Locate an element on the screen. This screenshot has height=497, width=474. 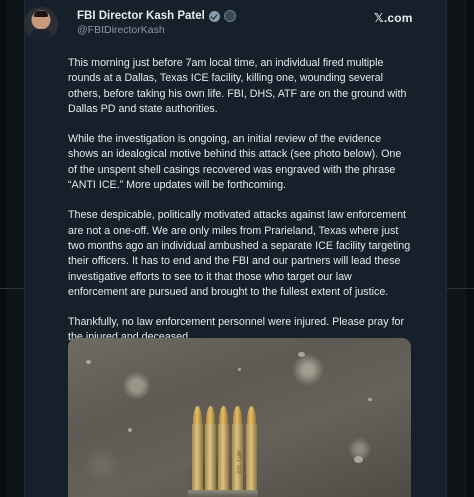
cartridge-engraved: ANTI ICE is located at coordinates (237, 451).